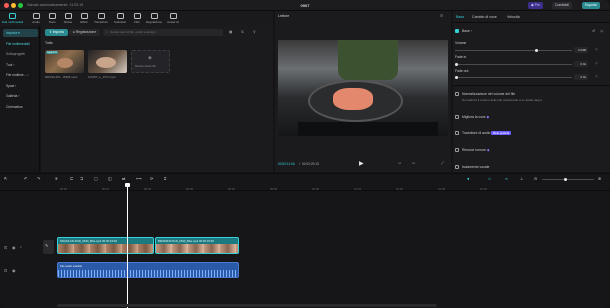 The height and width of the screenshot is (308, 610). Describe the element at coordinates (536, 50) in the screenshot. I see `volume-knob` at that location.